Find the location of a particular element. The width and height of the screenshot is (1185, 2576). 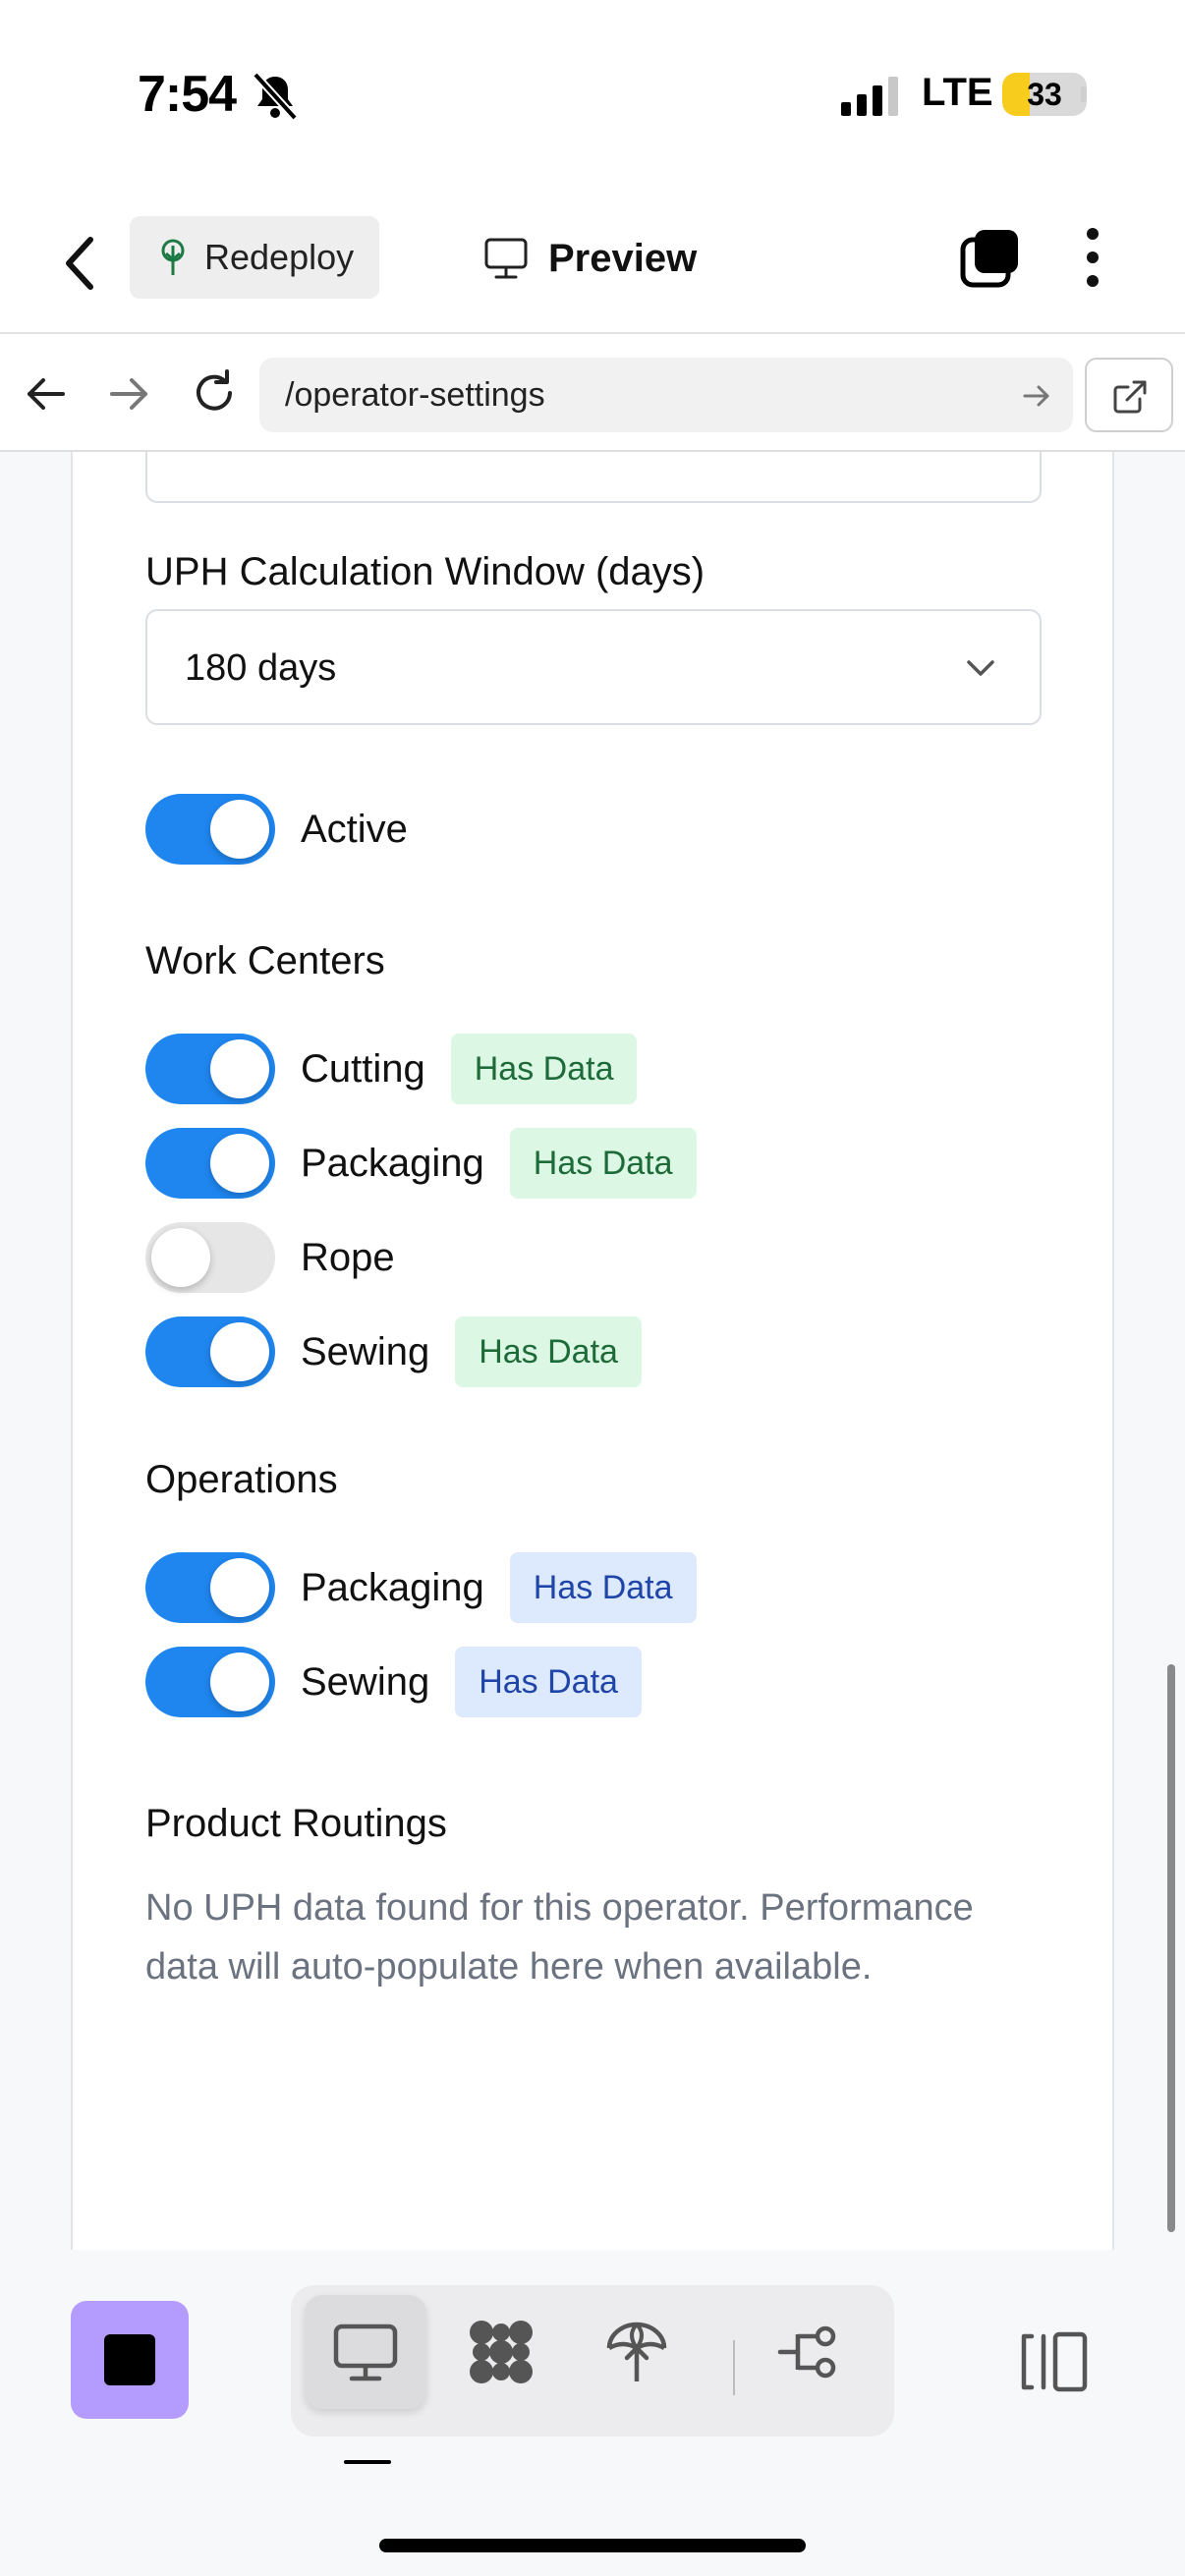

work-center-toggle-sewing is located at coordinates (210, 1351).